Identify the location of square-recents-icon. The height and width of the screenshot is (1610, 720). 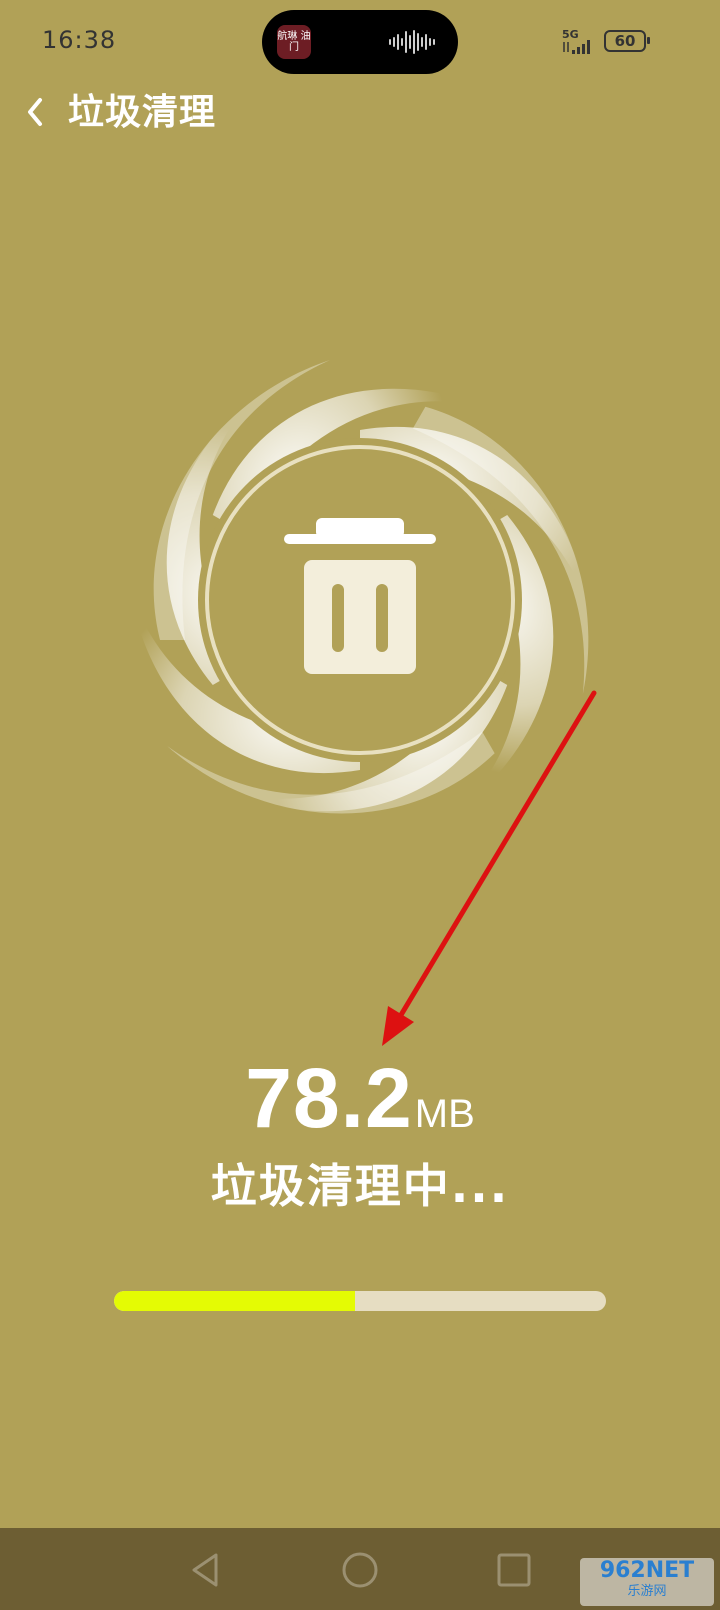
(514, 1570).